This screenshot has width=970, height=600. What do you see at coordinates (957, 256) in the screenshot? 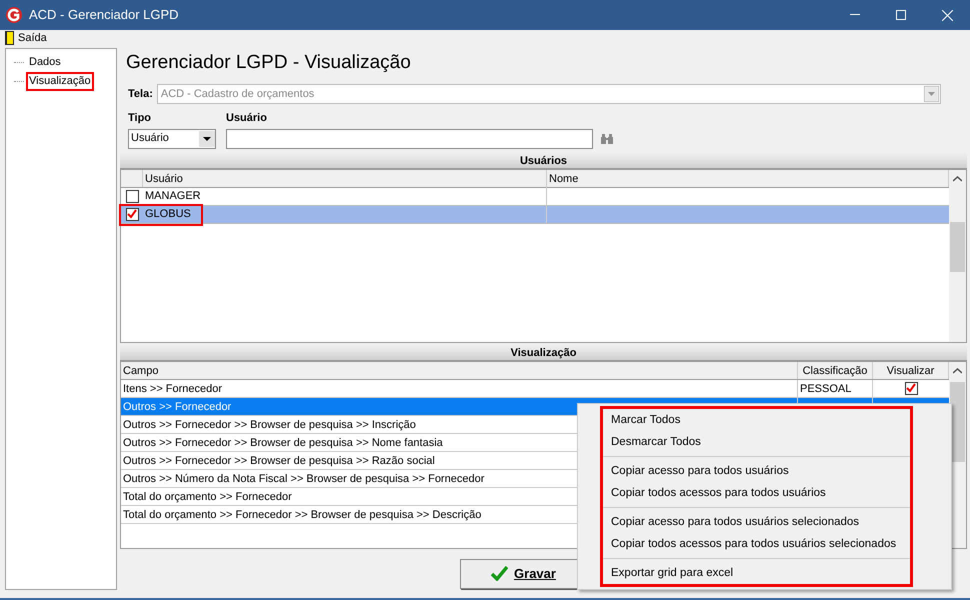
I see `scrollbar` at bounding box center [957, 256].